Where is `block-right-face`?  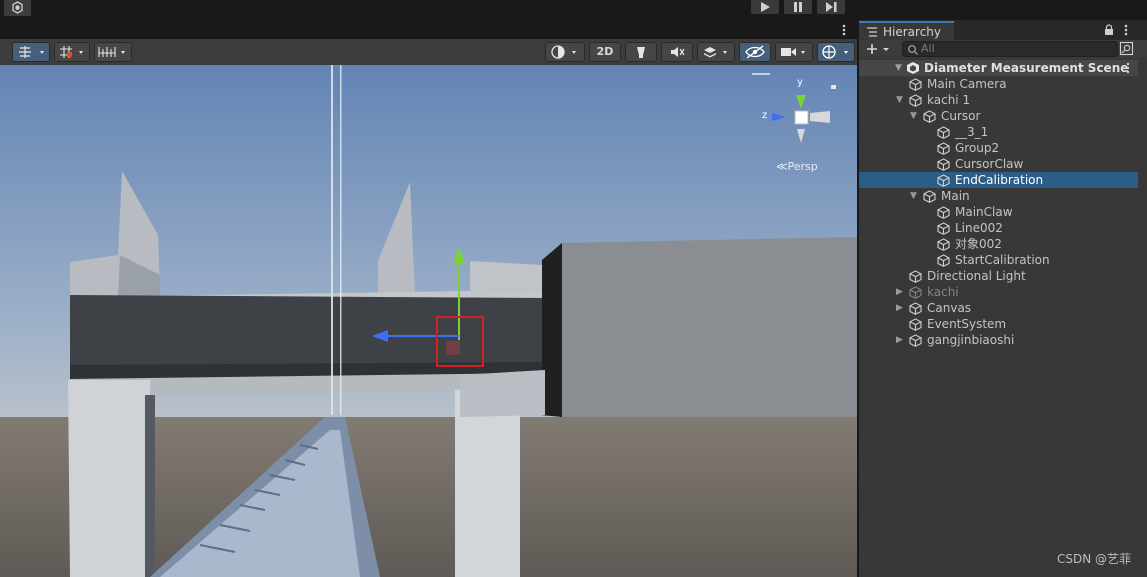 block-right-face is located at coordinates (708, 327).